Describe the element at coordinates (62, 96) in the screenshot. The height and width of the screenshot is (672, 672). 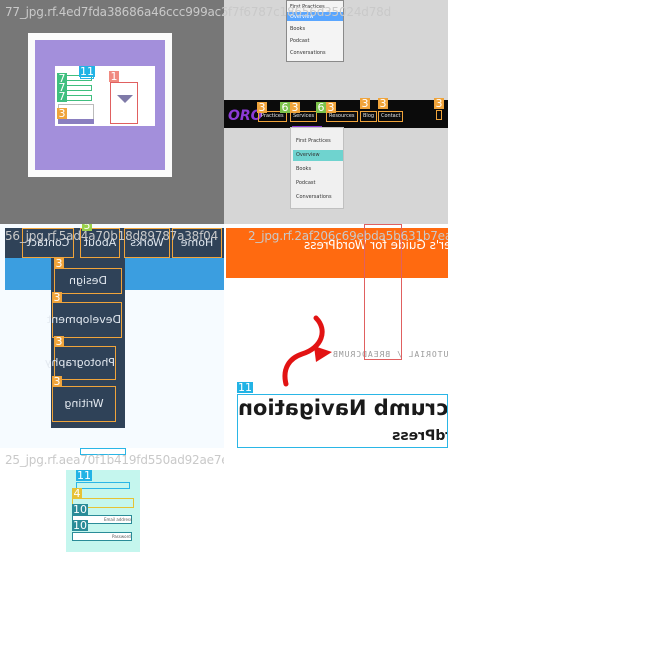
I see `annotation-tag: 7` at that location.